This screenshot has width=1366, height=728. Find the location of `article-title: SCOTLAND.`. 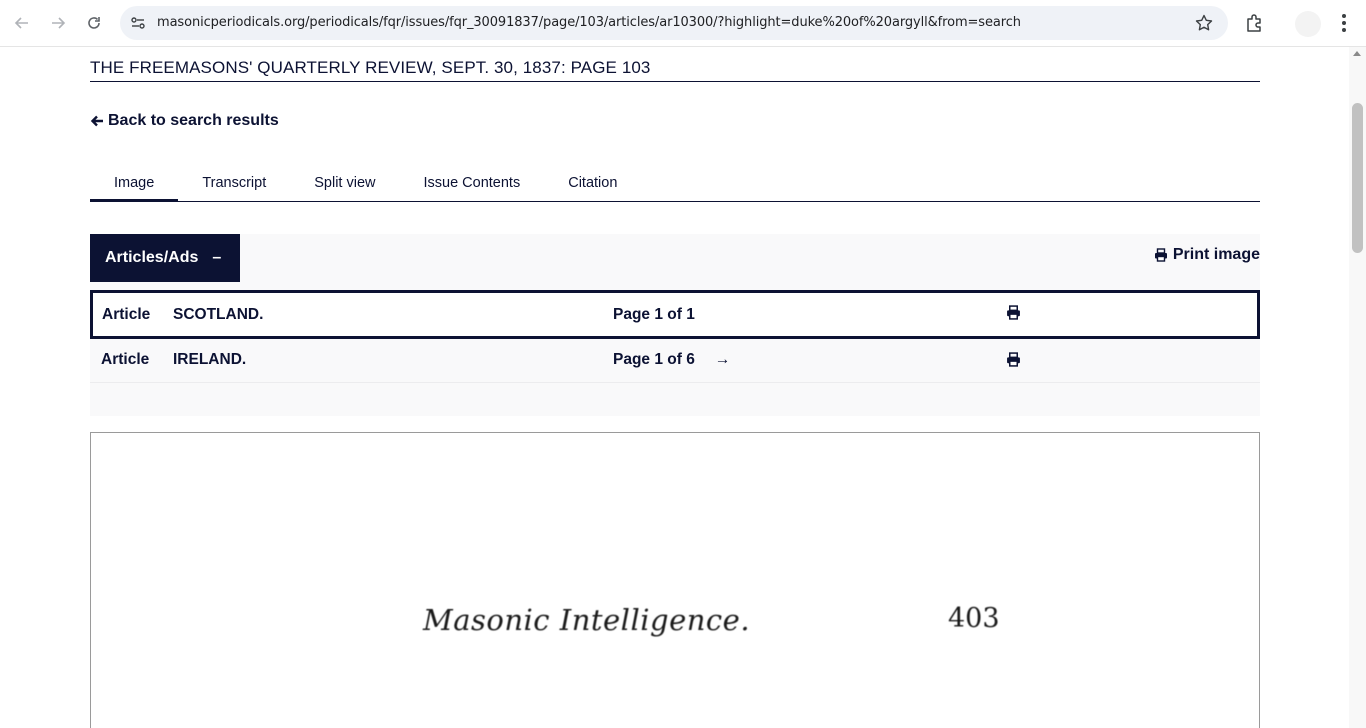

article-title: SCOTLAND. is located at coordinates (218, 315).